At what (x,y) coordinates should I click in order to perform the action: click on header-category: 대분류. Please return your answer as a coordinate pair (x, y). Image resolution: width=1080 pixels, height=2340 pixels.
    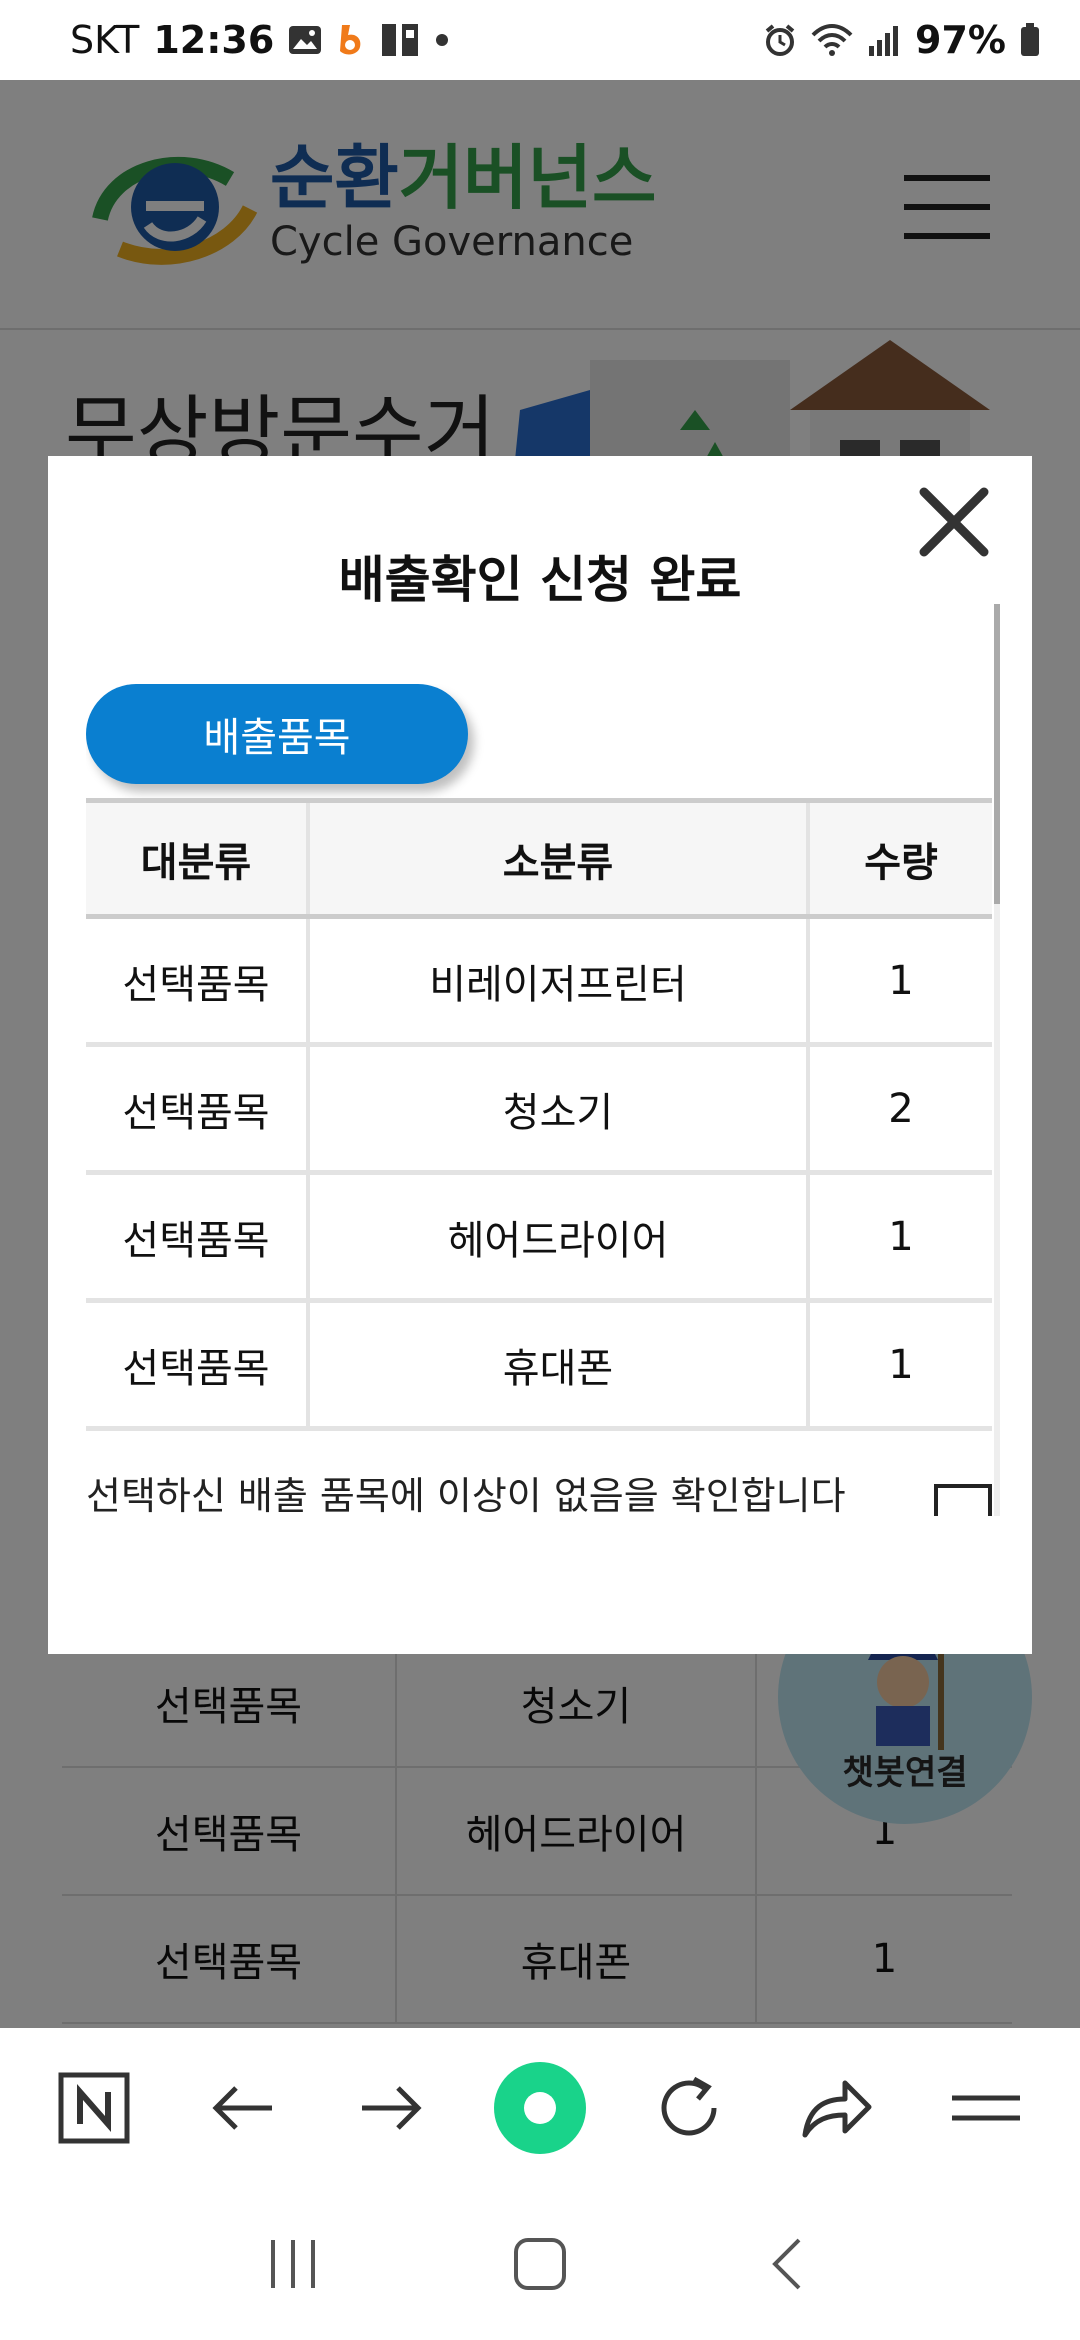
    Looking at the image, I should click on (198, 858).